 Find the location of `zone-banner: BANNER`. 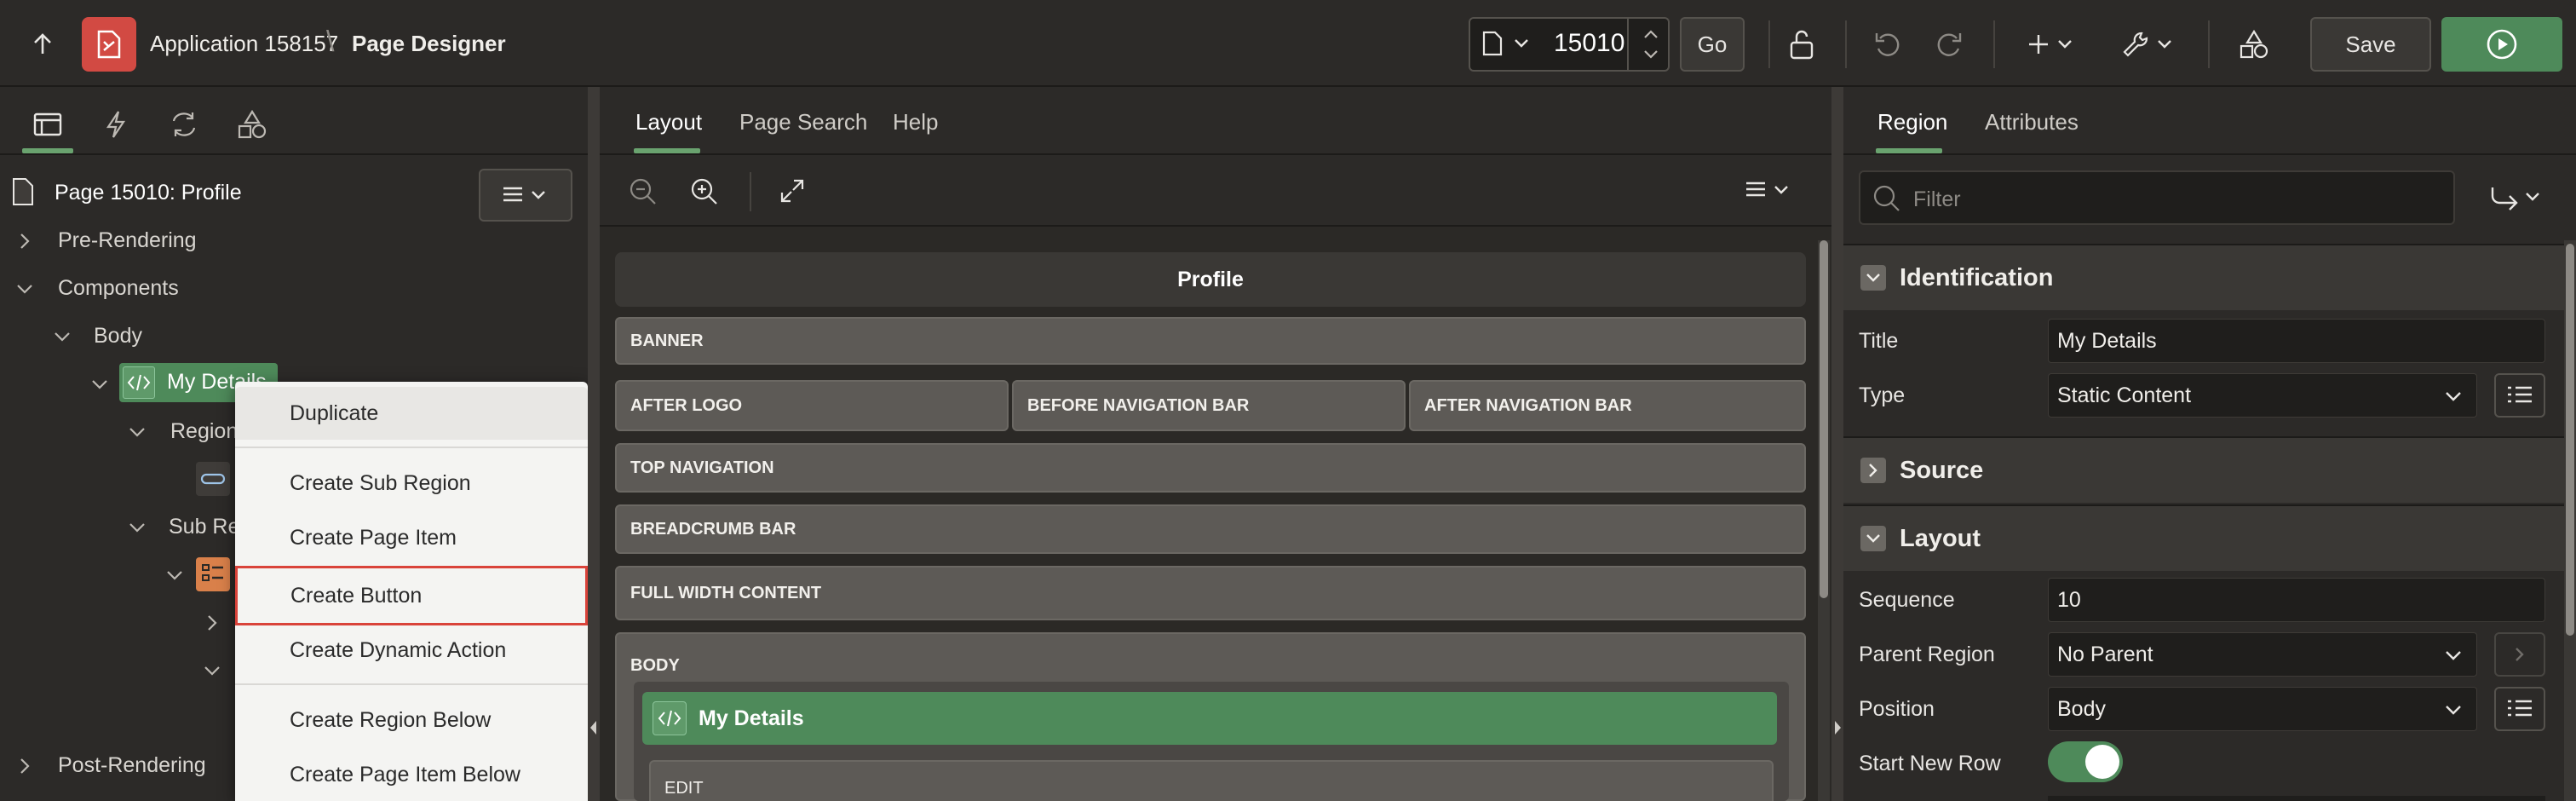

zone-banner: BANNER is located at coordinates (1211, 341).